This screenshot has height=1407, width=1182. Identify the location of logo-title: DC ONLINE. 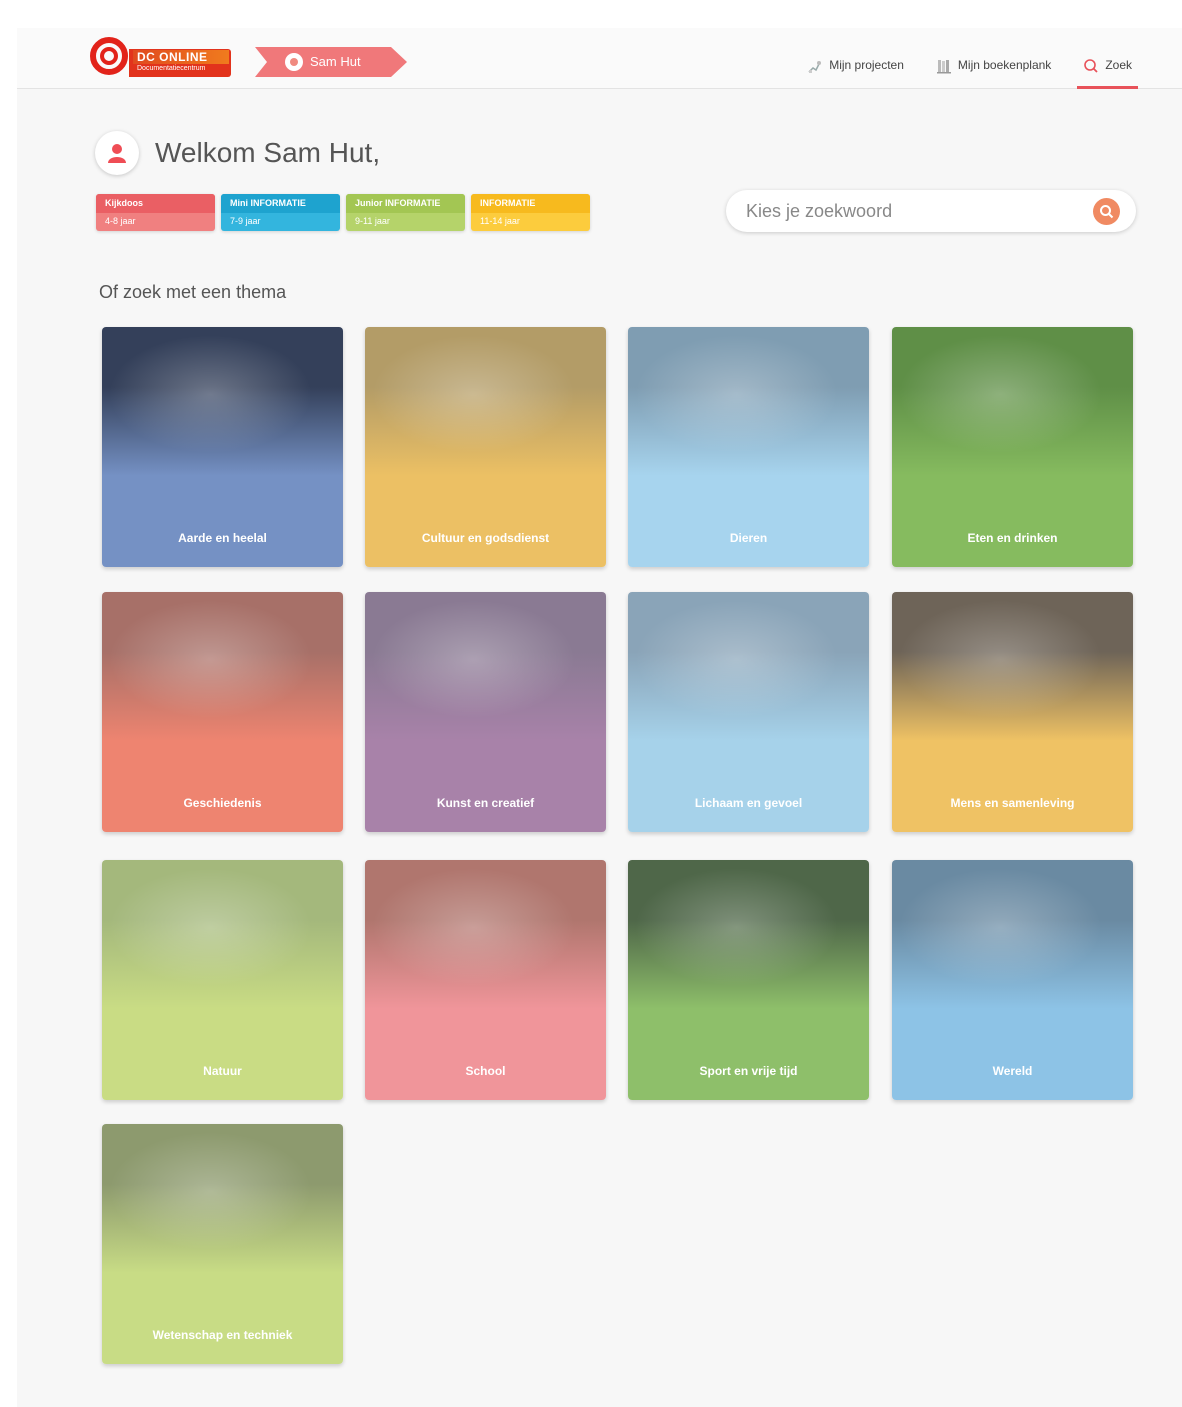
(181, 57).